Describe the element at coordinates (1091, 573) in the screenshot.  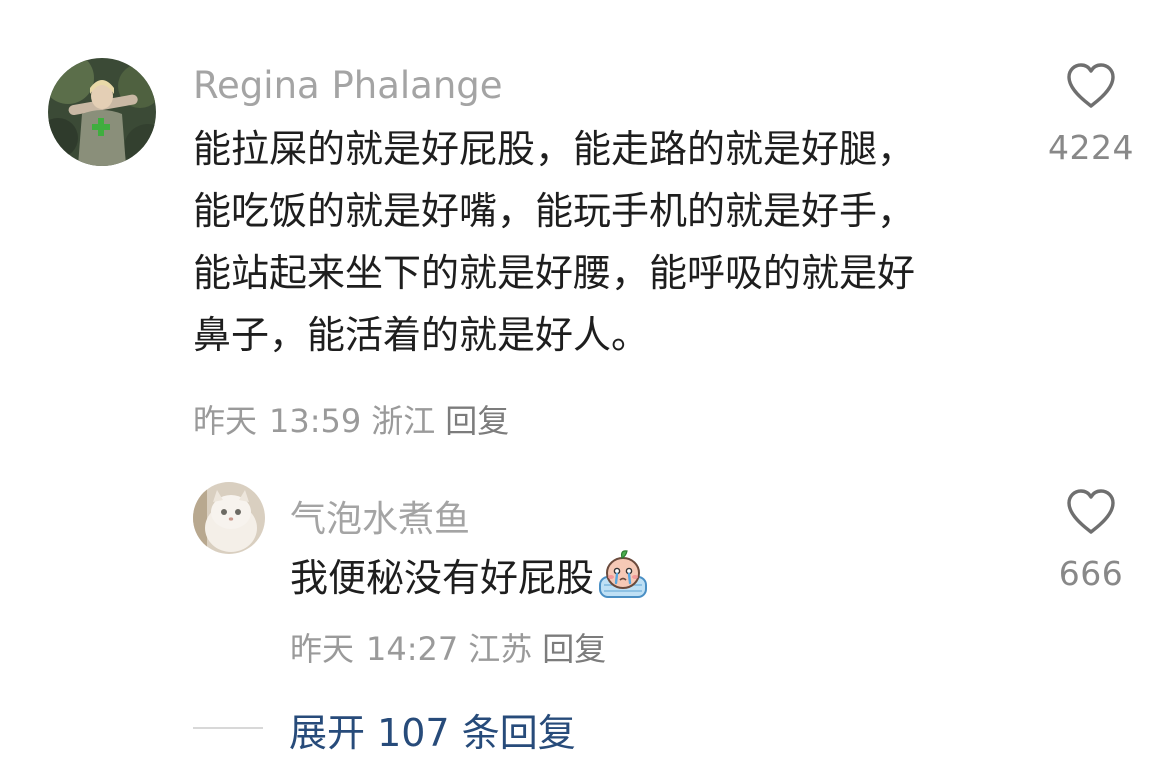
I see `like-count: 666` at that location.